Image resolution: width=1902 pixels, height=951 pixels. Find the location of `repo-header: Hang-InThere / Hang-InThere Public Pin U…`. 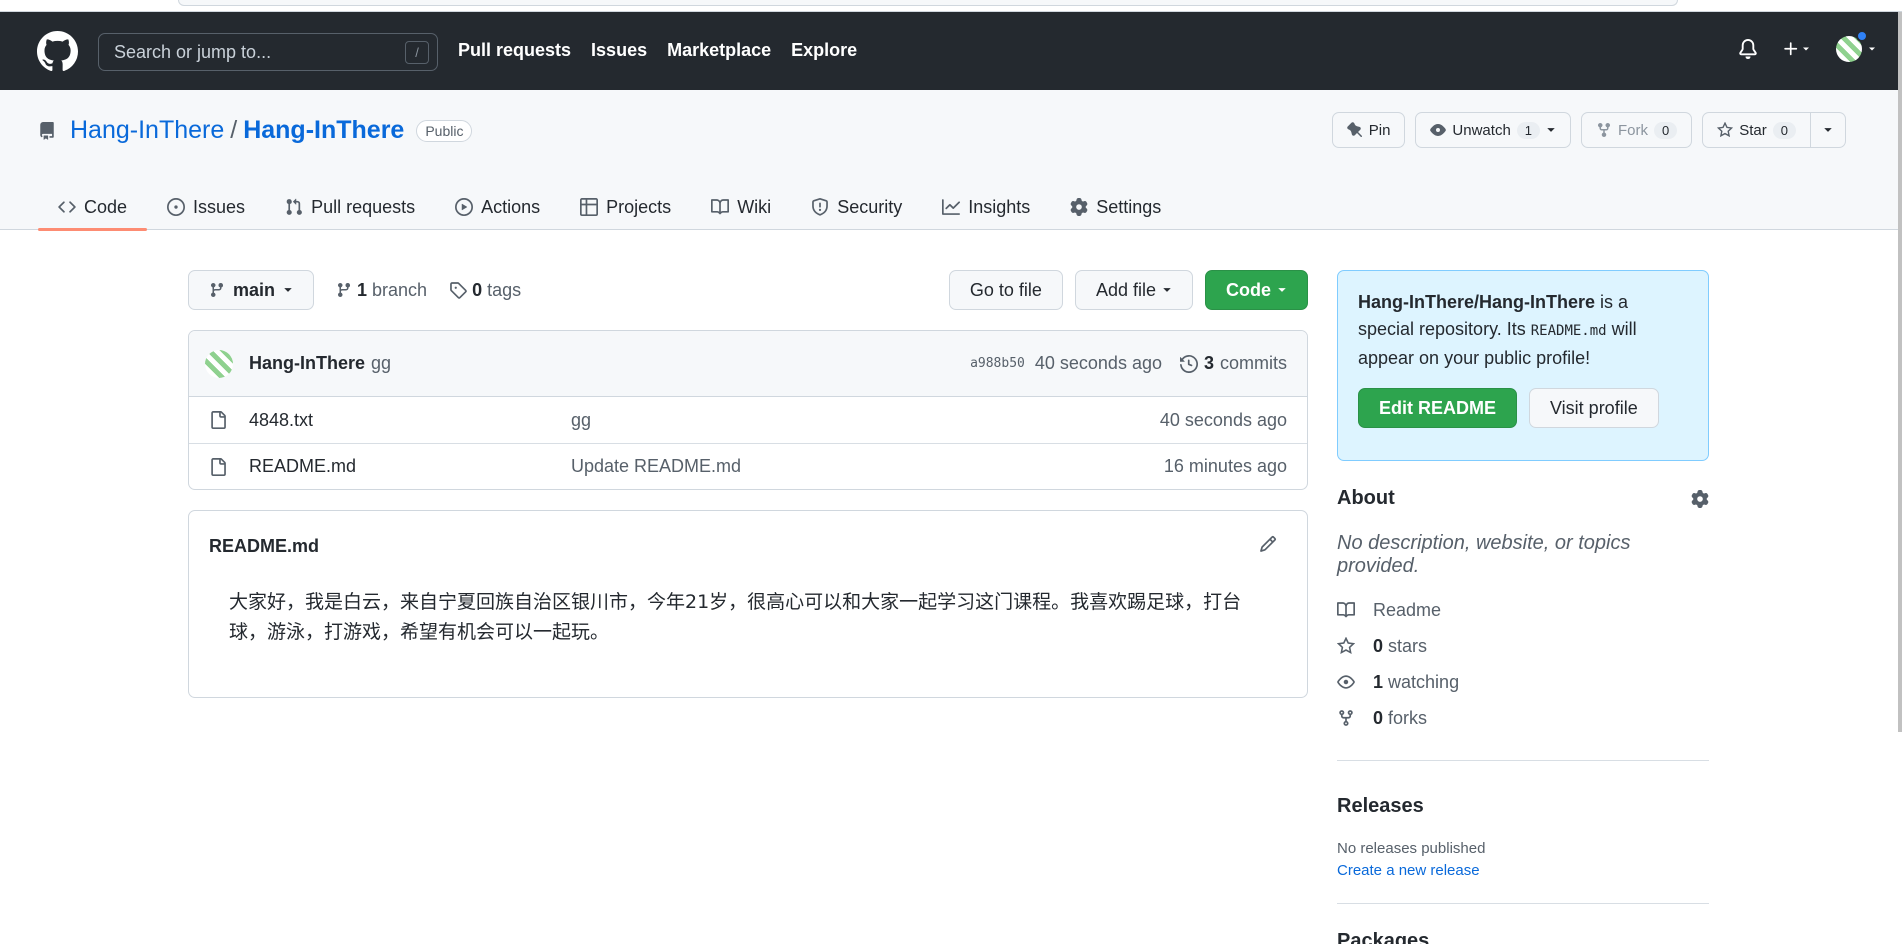

repo-header: Hang-InThere / Hang-InThere Public Pin U… is located at coordinates (949, 160).